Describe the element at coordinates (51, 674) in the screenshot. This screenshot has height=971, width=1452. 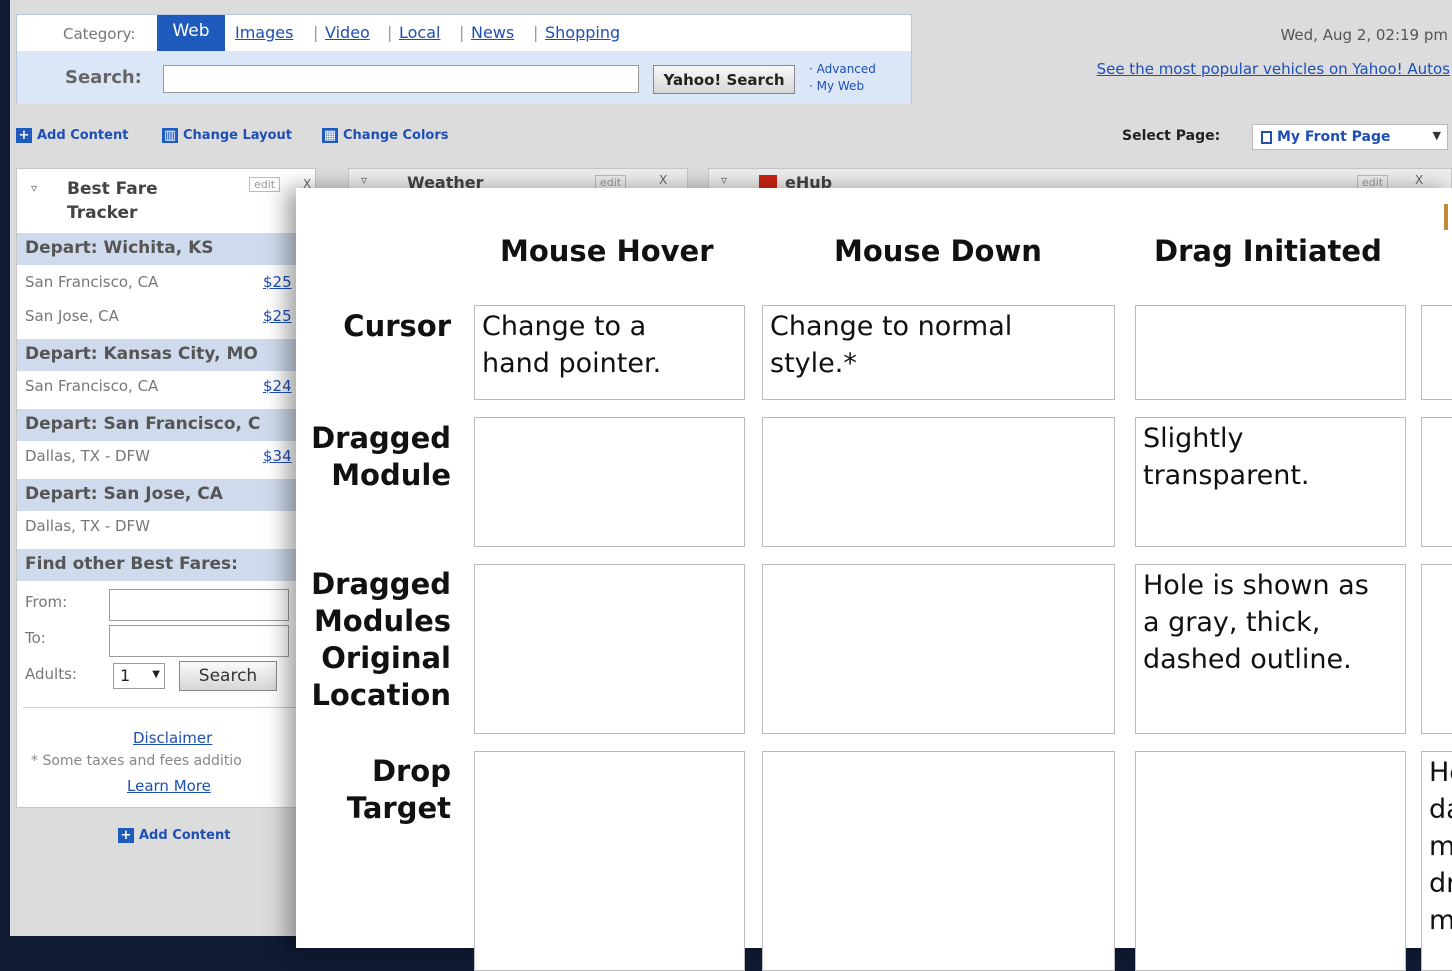
I see `adults-label: Adults:` at that location.